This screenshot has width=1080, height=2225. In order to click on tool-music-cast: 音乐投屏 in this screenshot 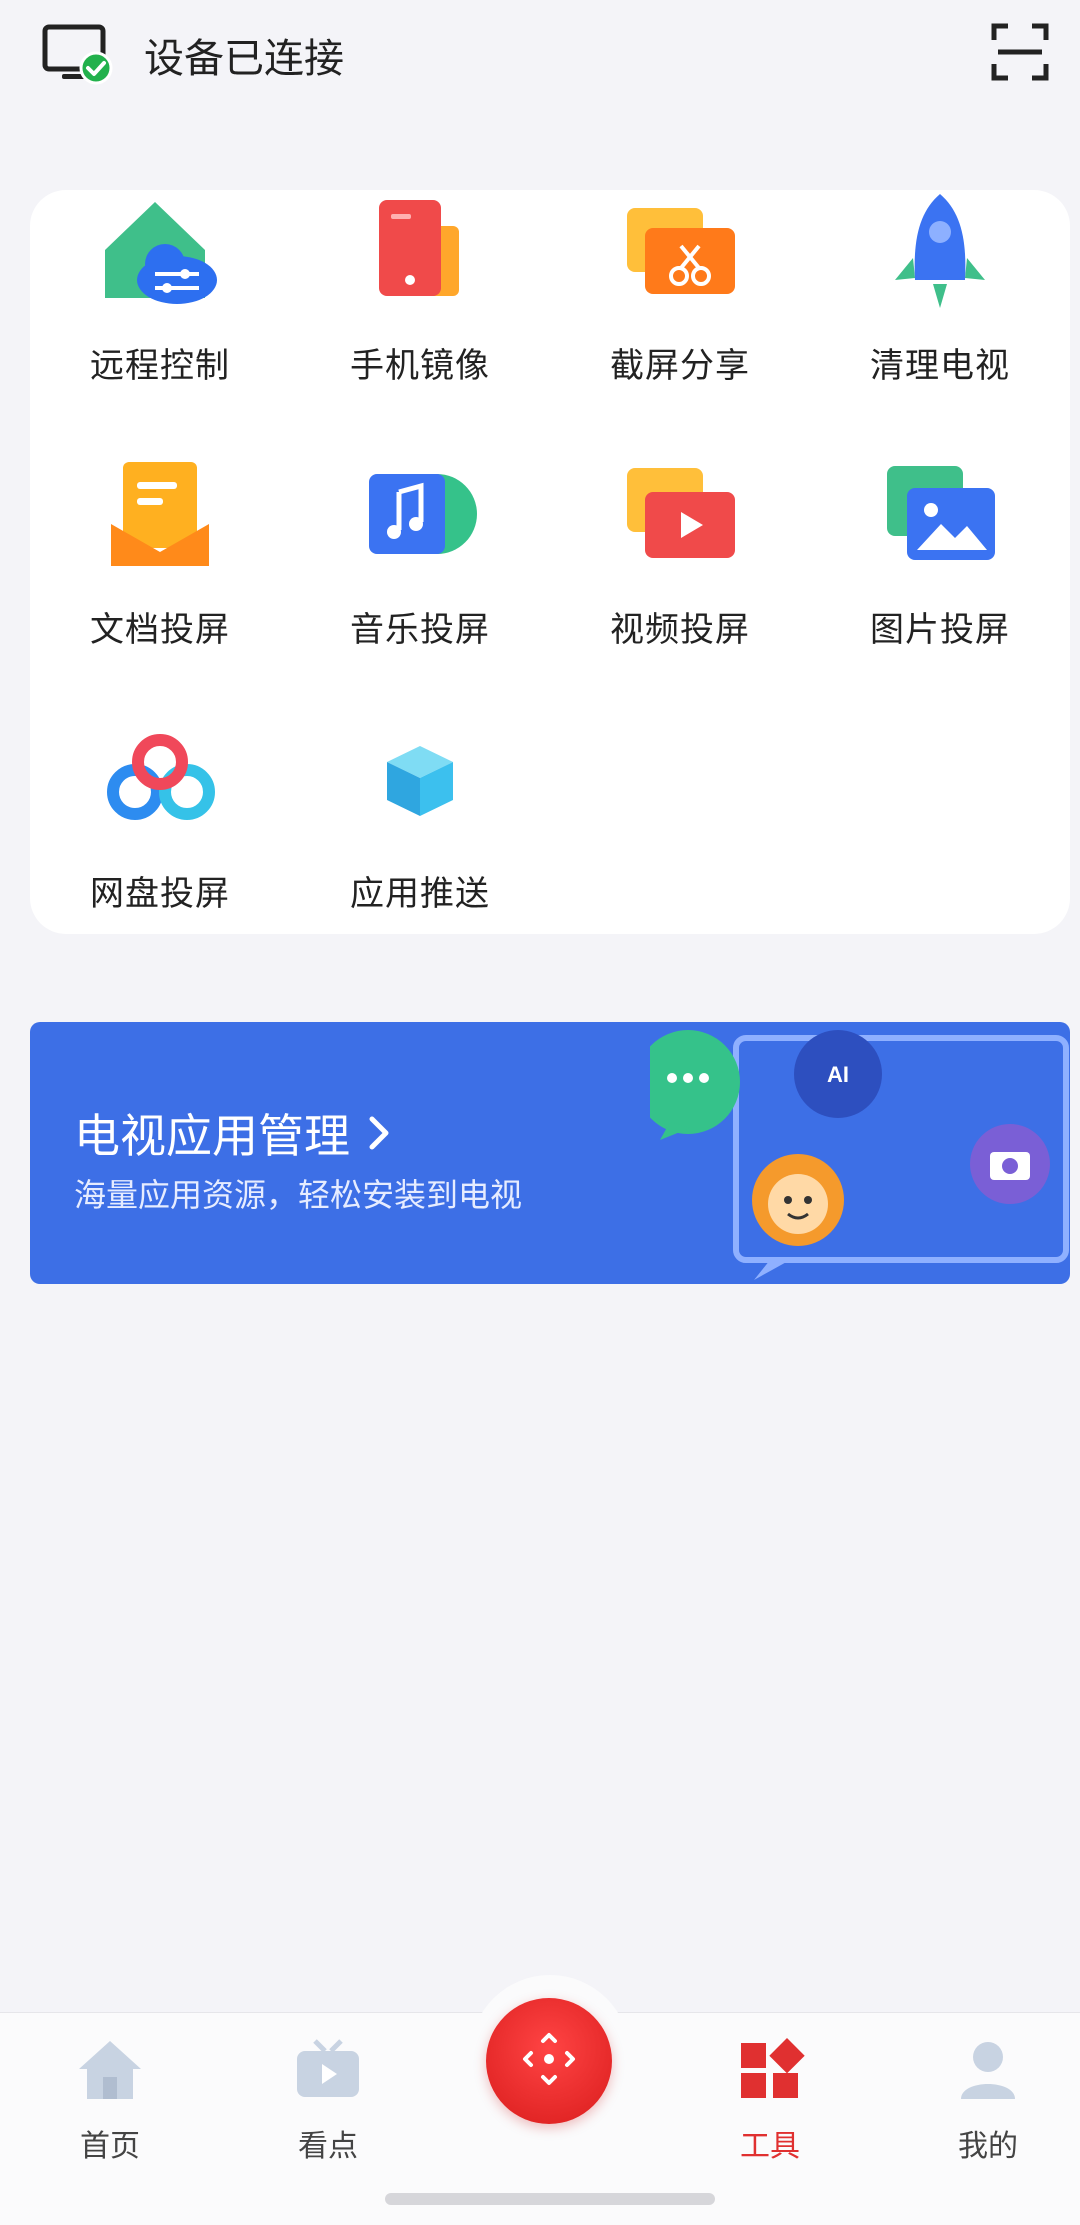, I will do `click(420, 576)`.